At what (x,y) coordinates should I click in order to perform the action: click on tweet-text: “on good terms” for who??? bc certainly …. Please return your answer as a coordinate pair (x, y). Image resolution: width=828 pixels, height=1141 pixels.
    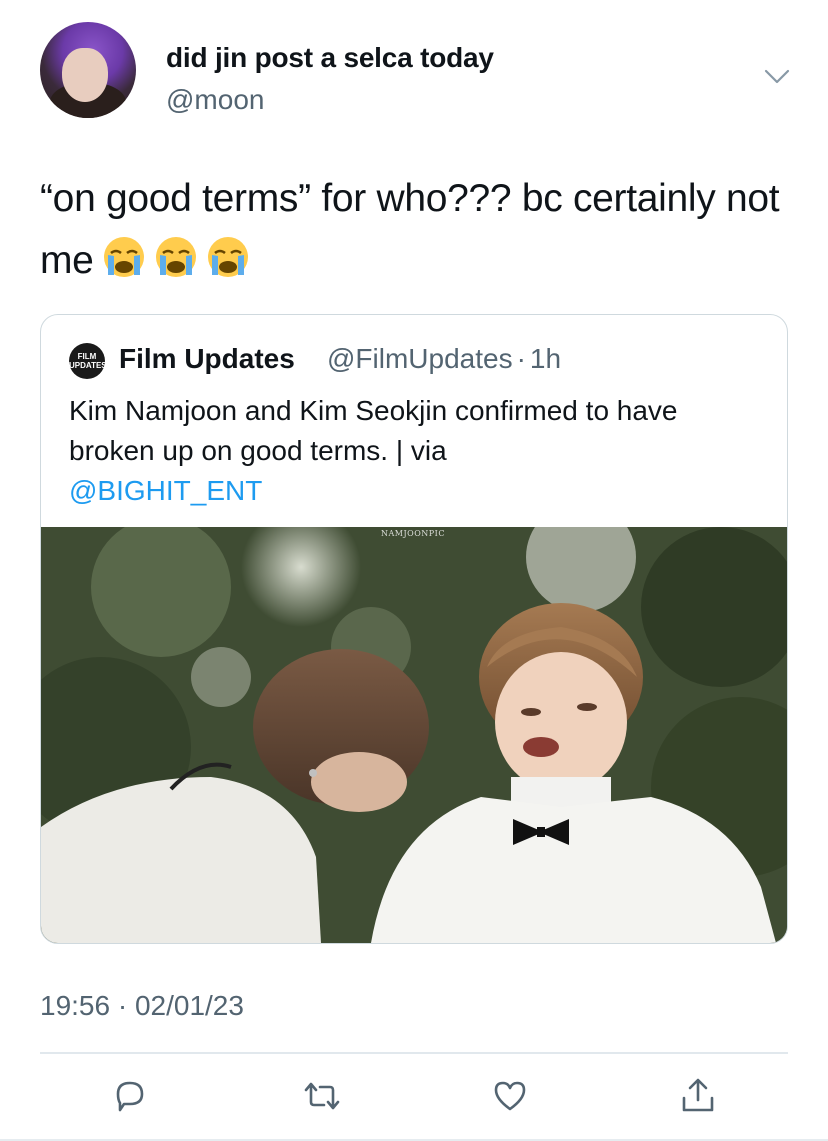
    Looking at the image, I should click on (410, 230).